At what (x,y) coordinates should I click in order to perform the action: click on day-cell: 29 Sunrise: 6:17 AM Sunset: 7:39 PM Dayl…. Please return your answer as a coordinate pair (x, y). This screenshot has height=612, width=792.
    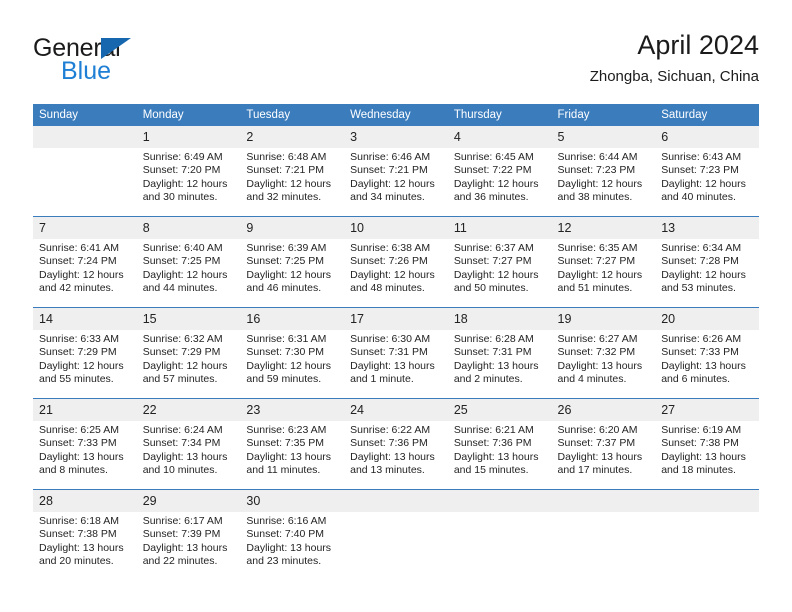
    Looking at the image, I should click on (188, 535).